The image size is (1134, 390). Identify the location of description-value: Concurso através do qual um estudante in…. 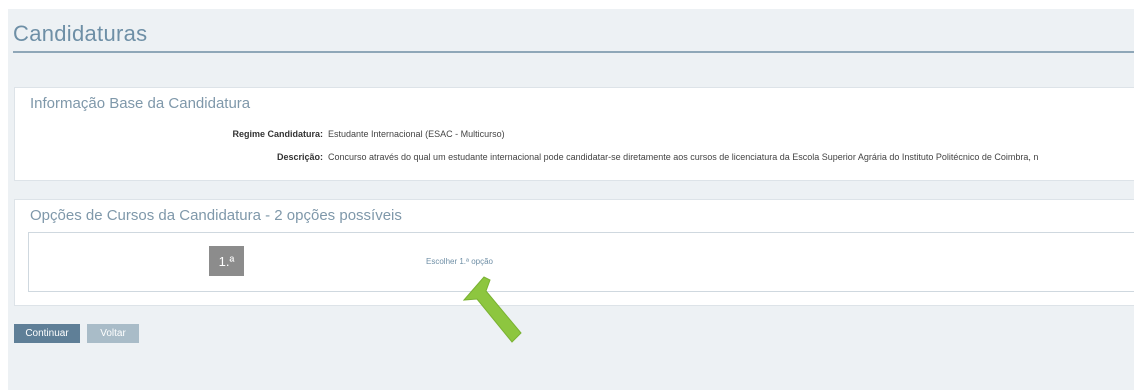
(683, 157).